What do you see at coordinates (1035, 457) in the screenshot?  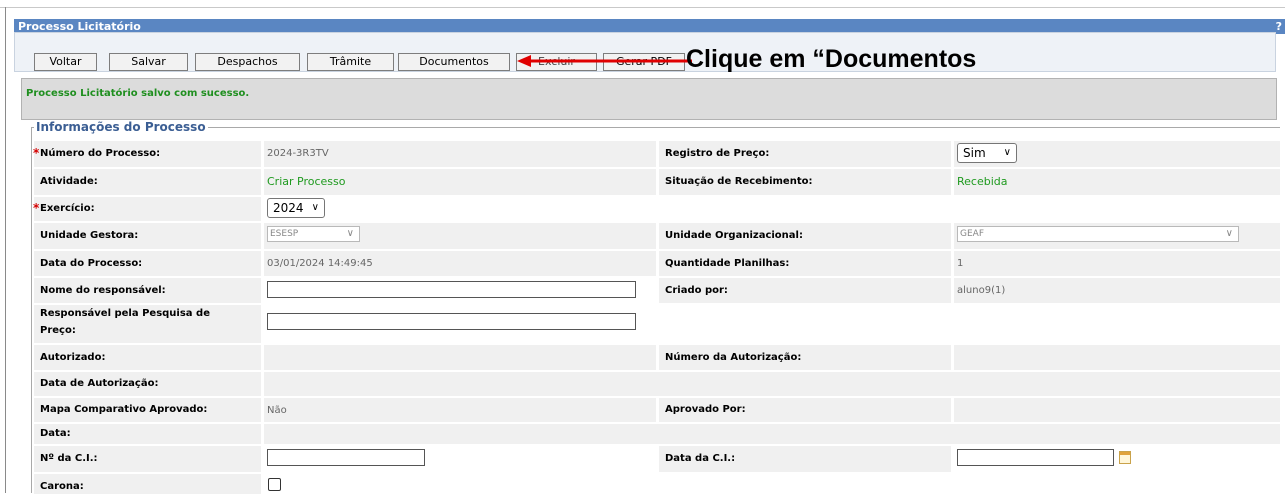 I see `data-ci-input` at bounding box center [1035, 457].